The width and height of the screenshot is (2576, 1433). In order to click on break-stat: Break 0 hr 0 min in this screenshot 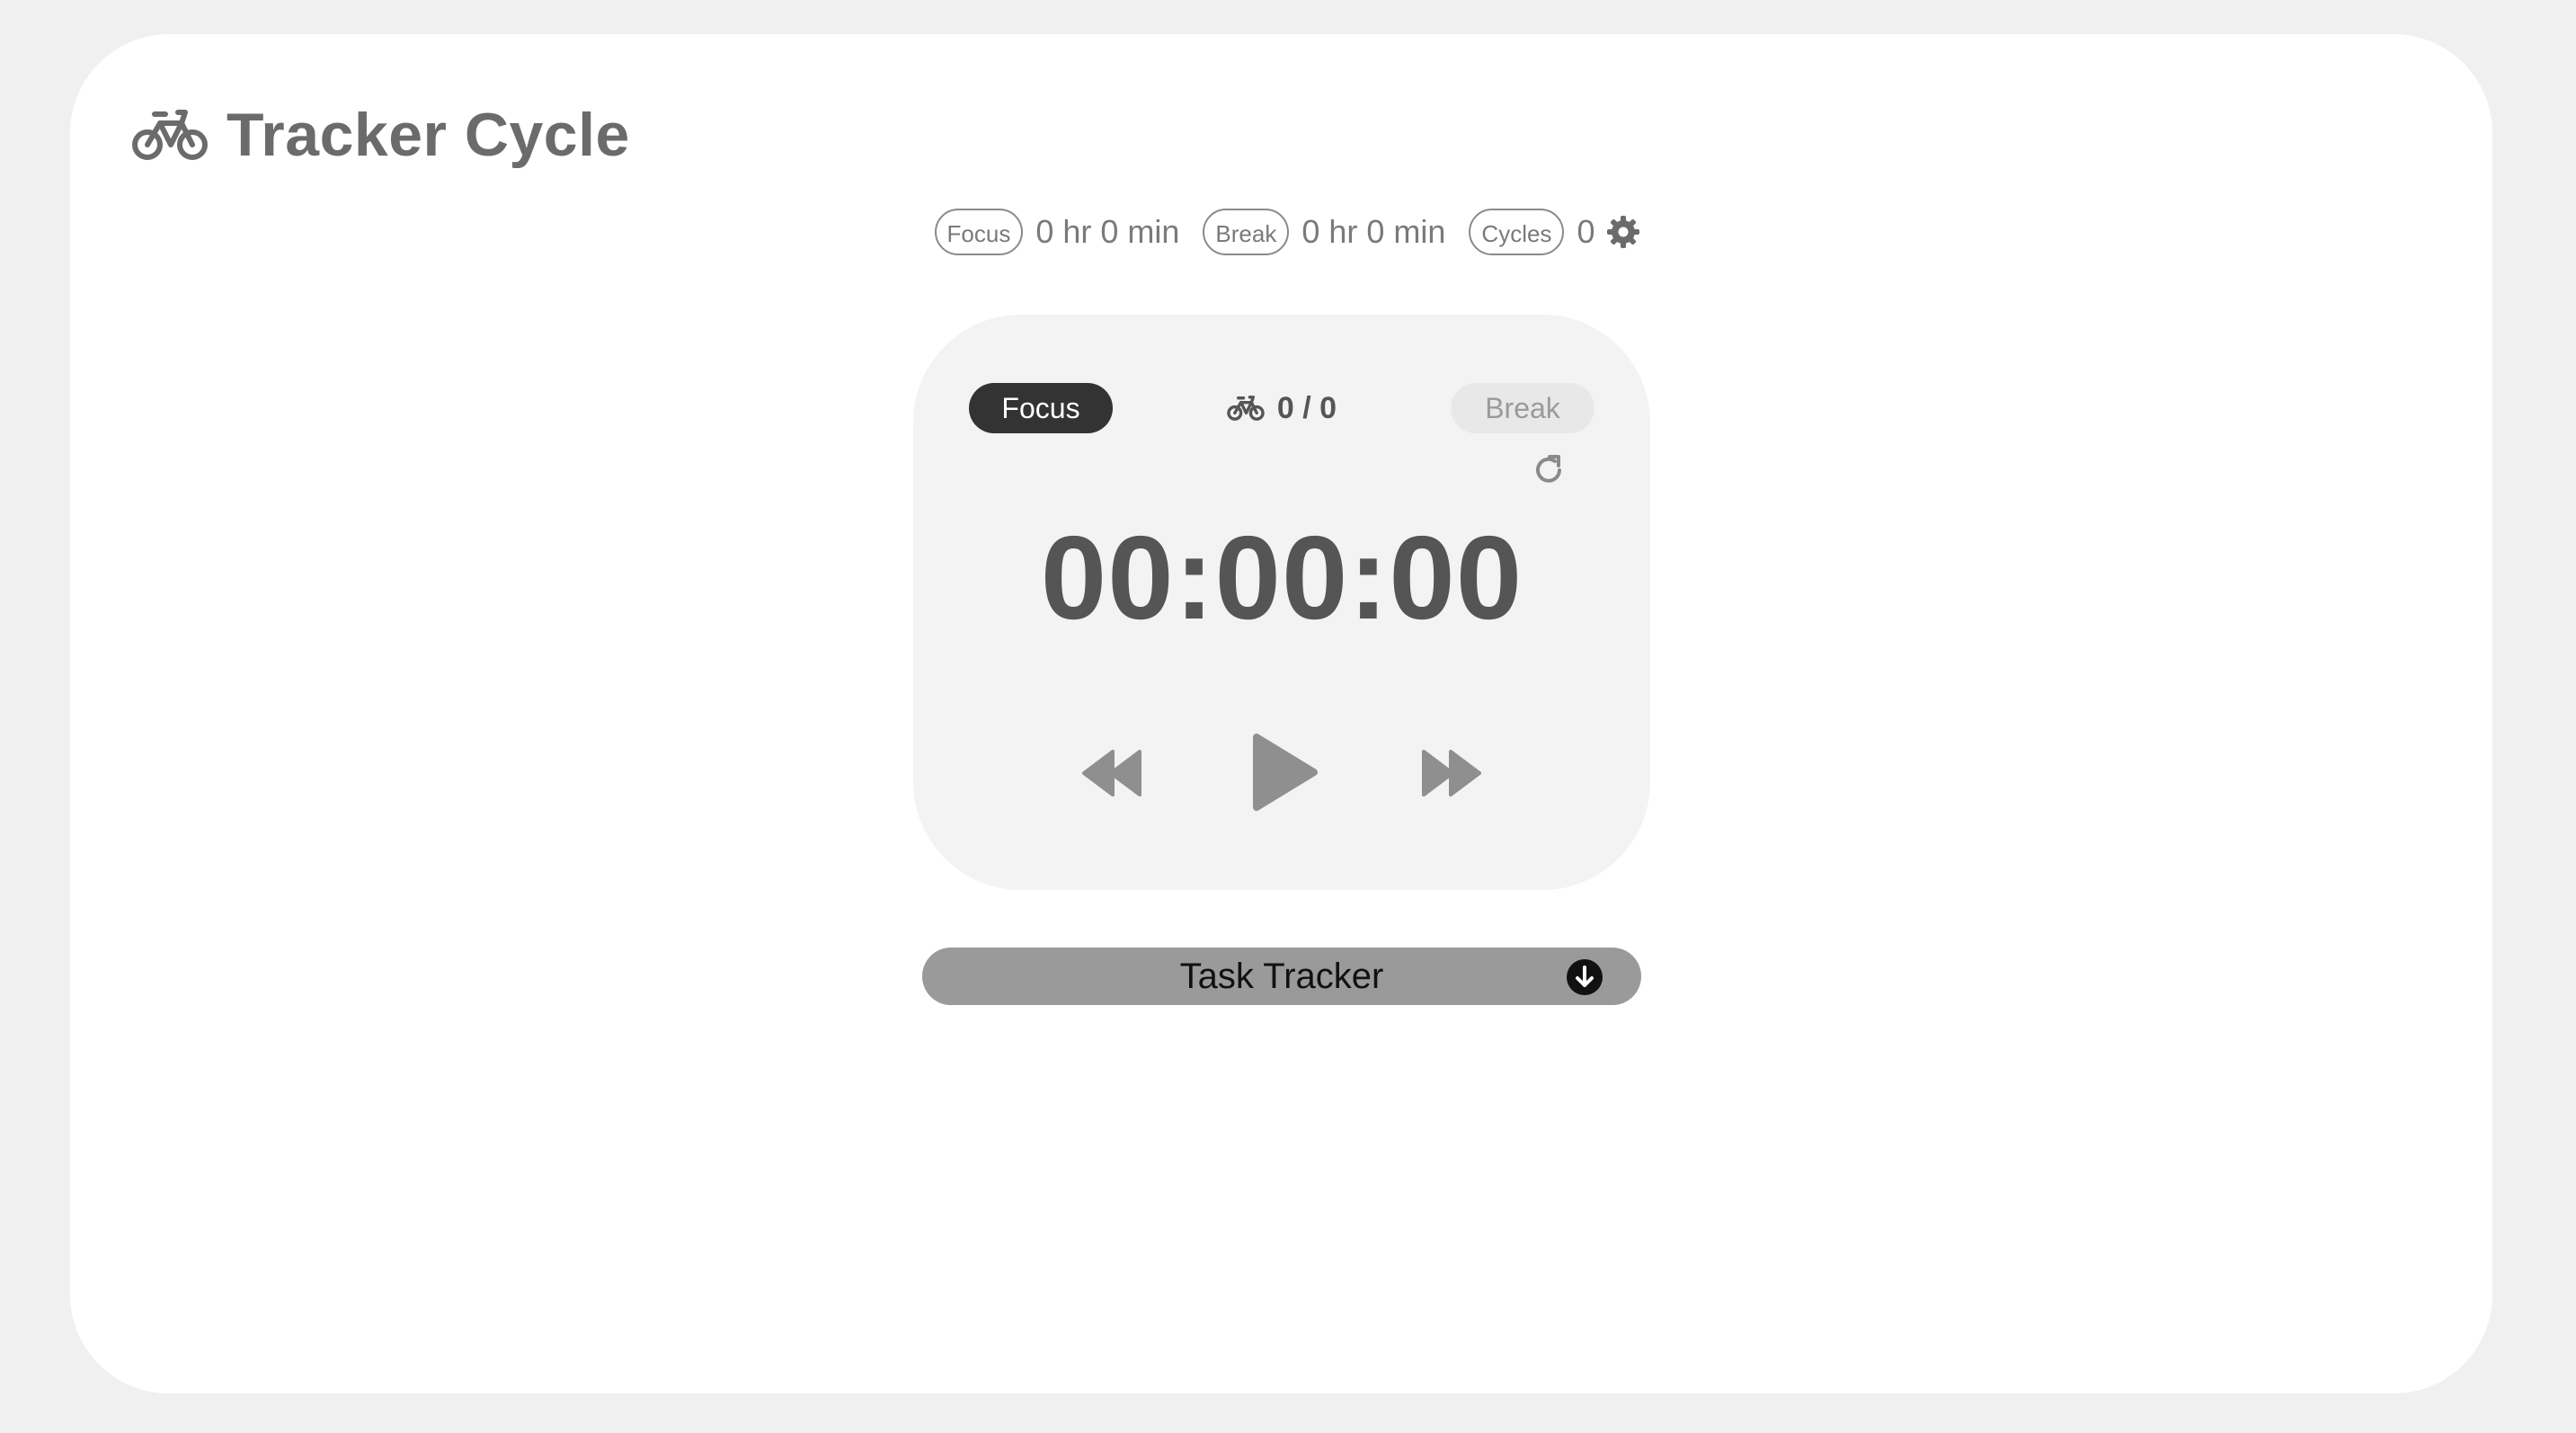, I will do `click(1324, 232)`.